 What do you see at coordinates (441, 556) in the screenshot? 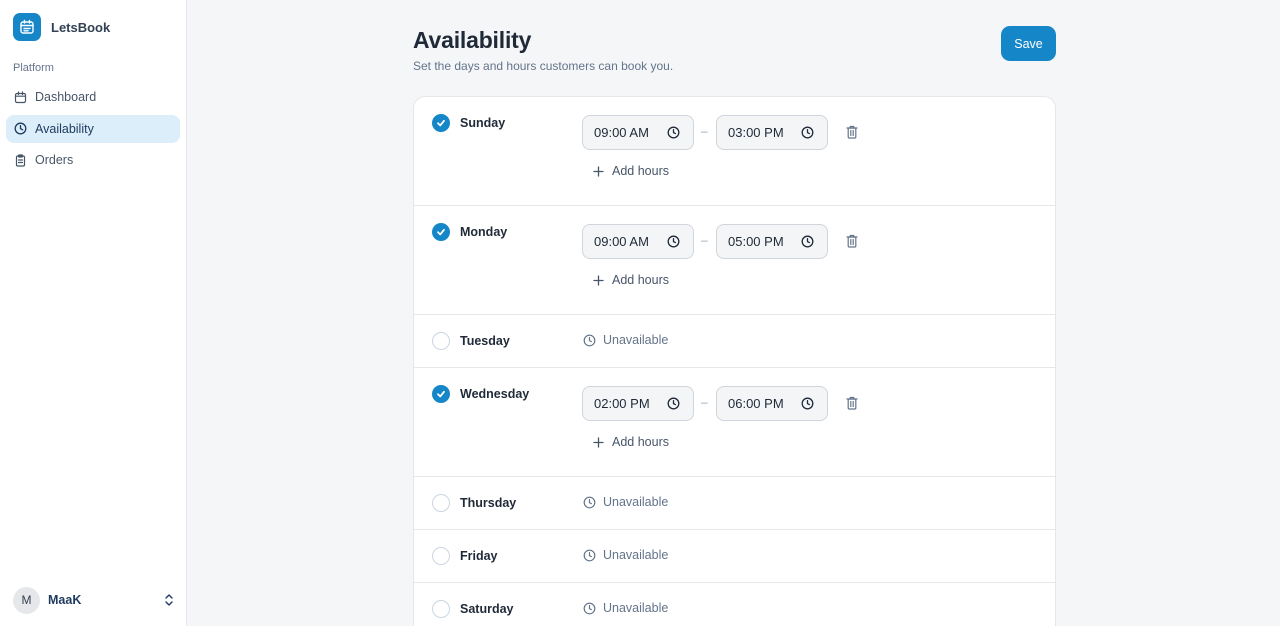
I see `day-checkbox-friday` at bounding box center [441, 556].